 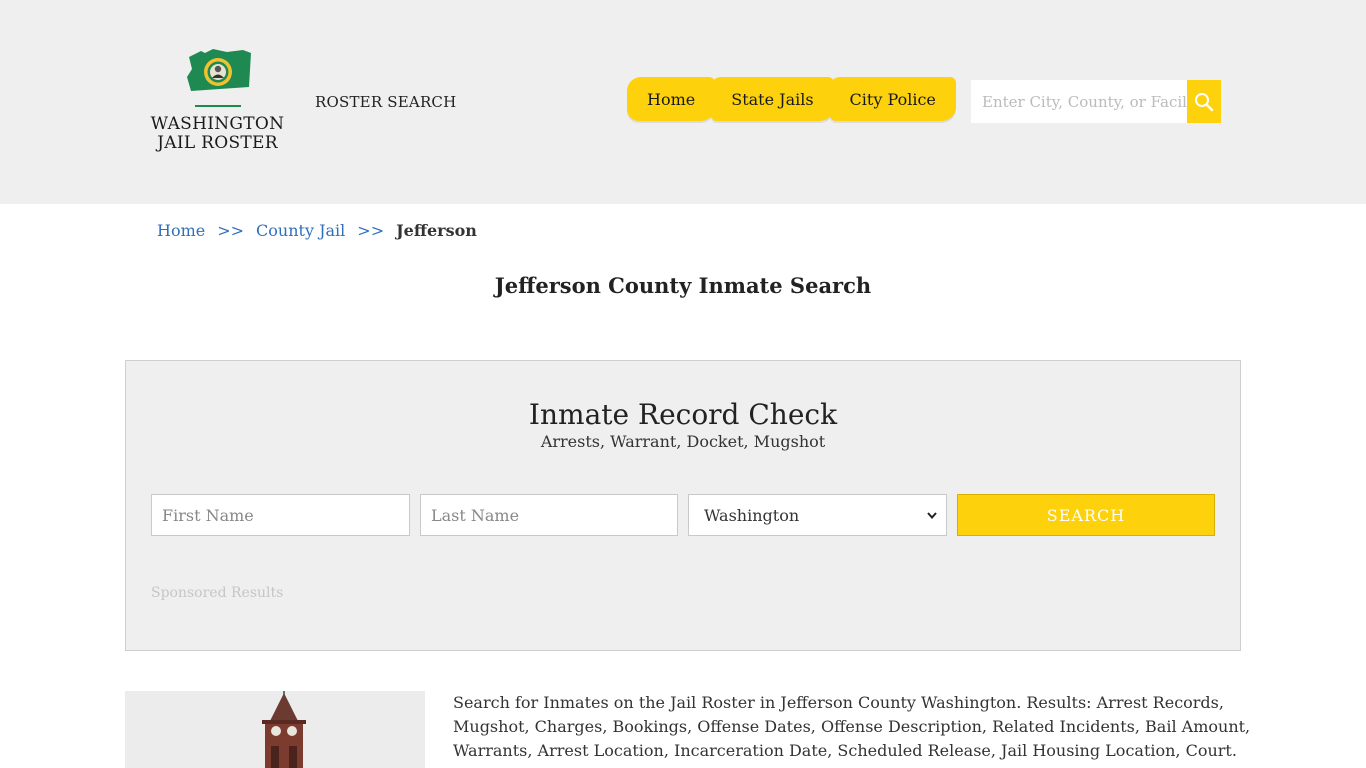 What do you see at coordinates (218, 106) in the screenshot?
I see `logo-divider` at bounding box center [218, 106].